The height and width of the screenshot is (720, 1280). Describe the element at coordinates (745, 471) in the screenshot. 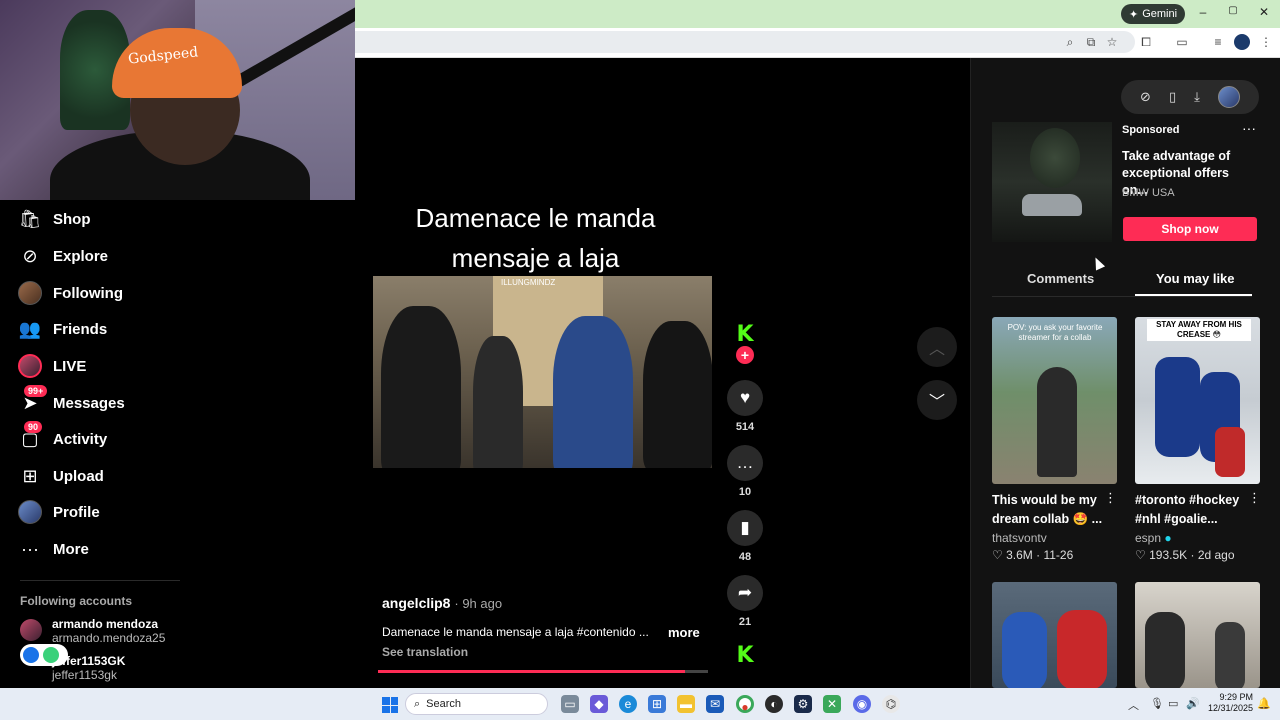

I see `comment-button: … 10` at that location.